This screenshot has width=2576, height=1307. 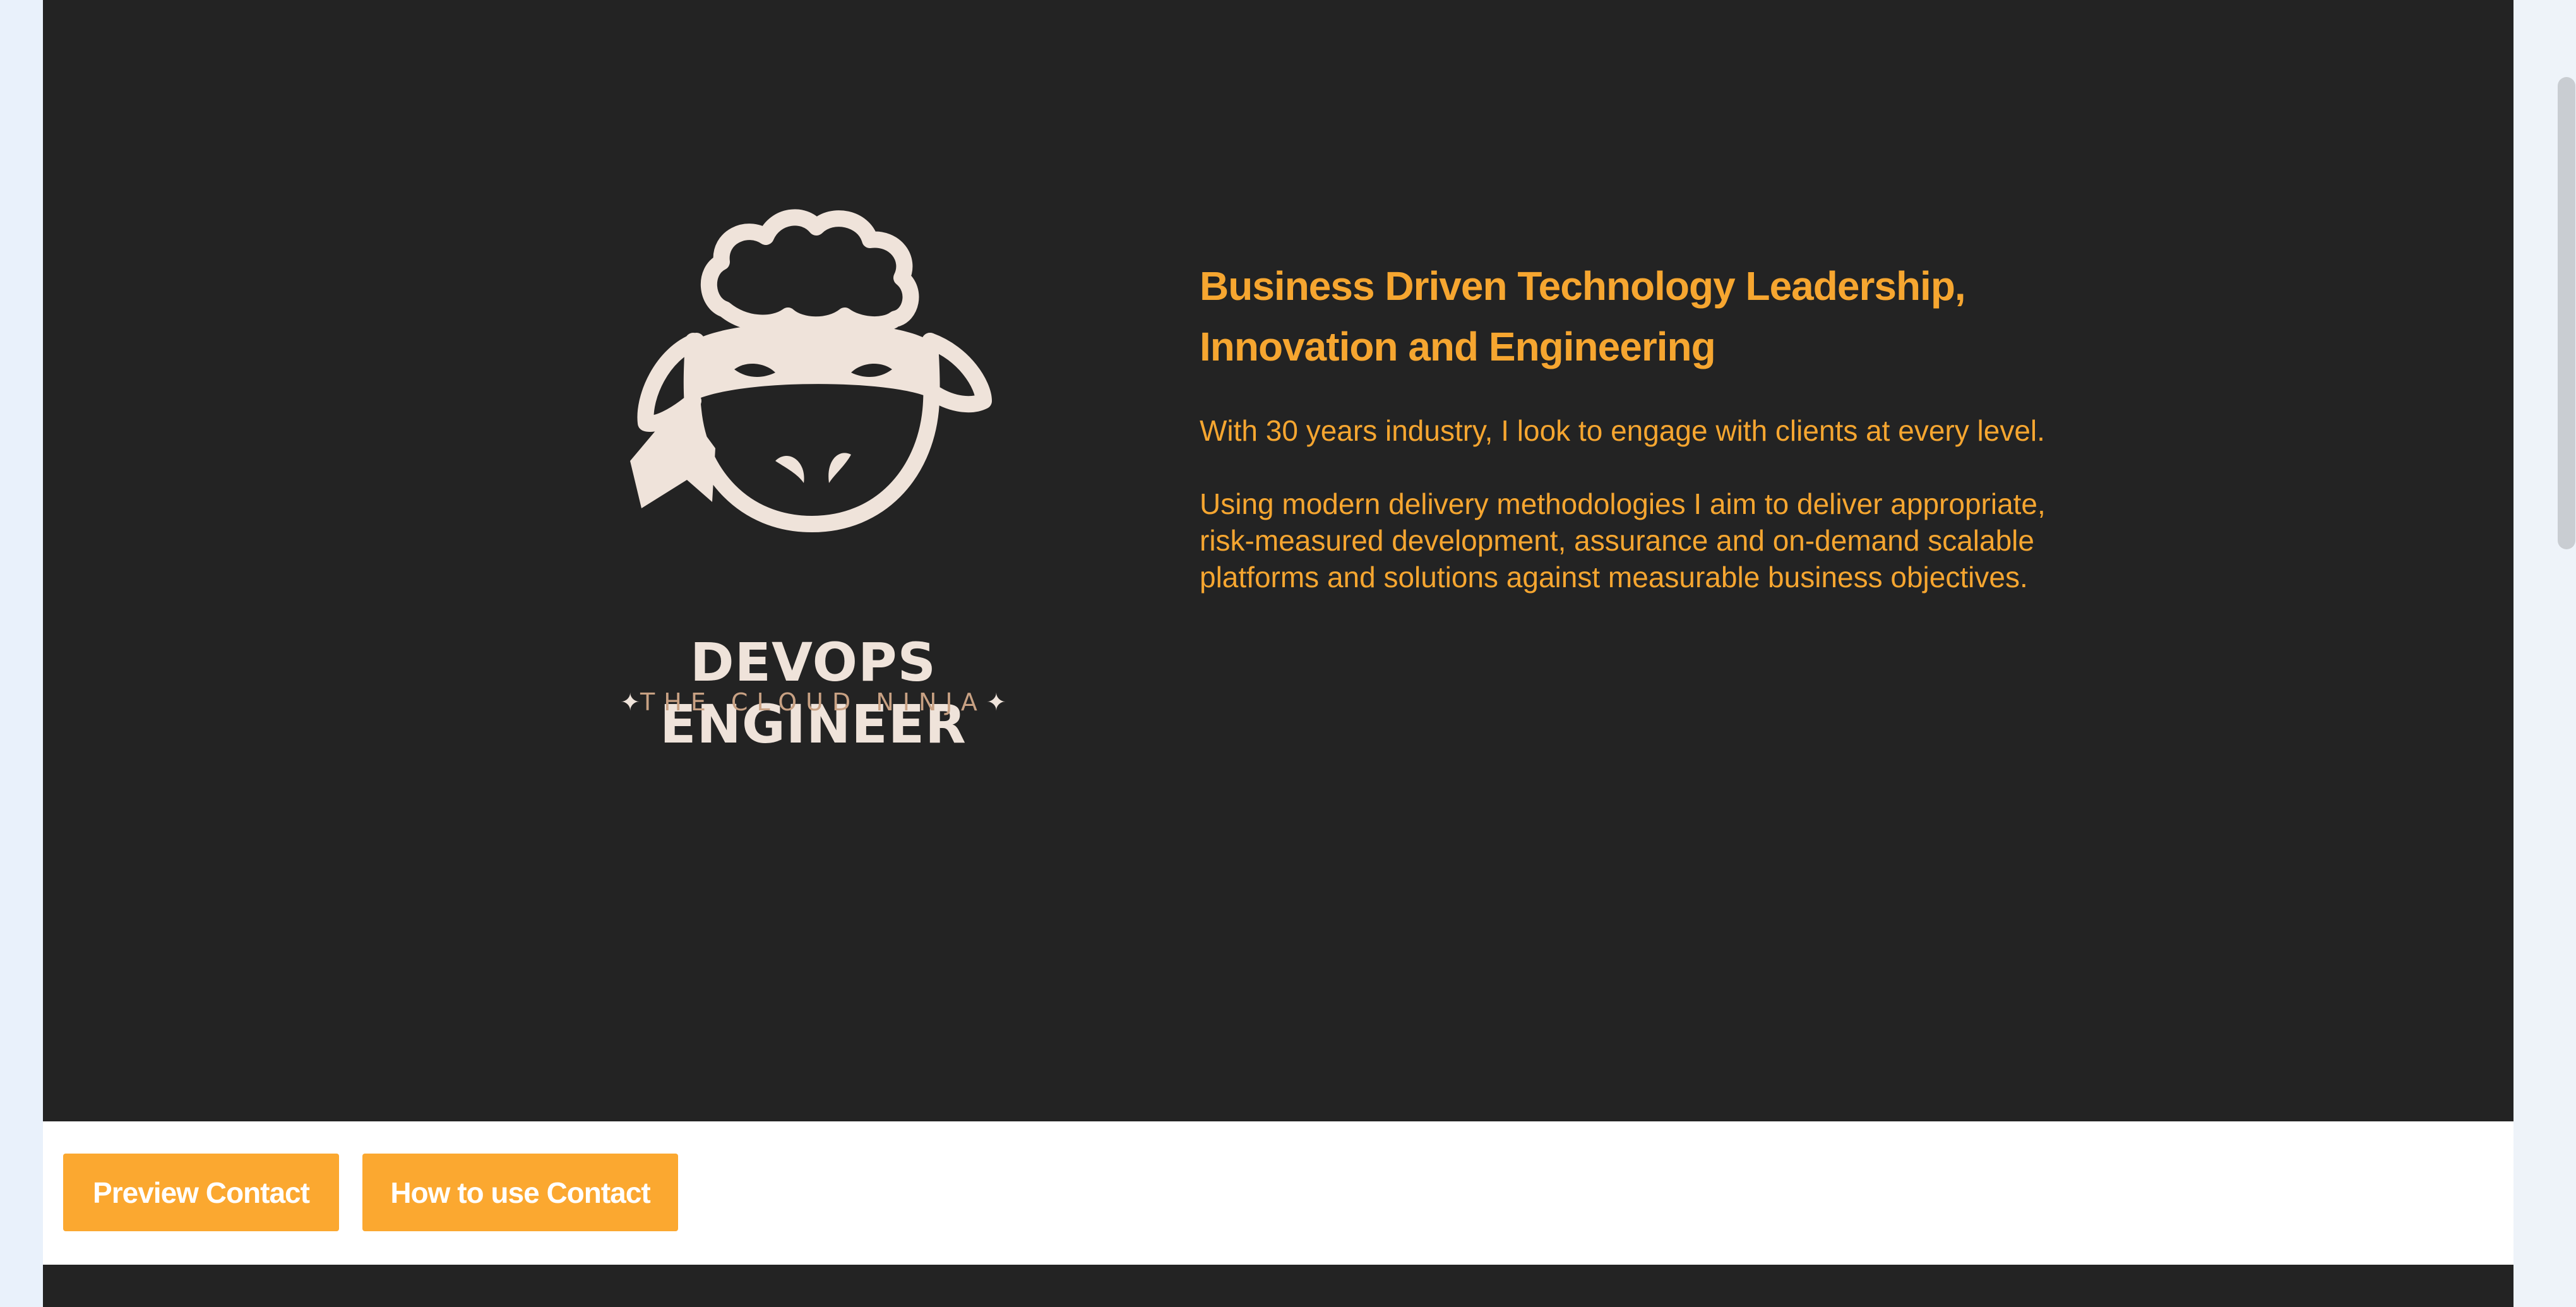 I want to click on footer-strip, so click(x=1278, y=1286).